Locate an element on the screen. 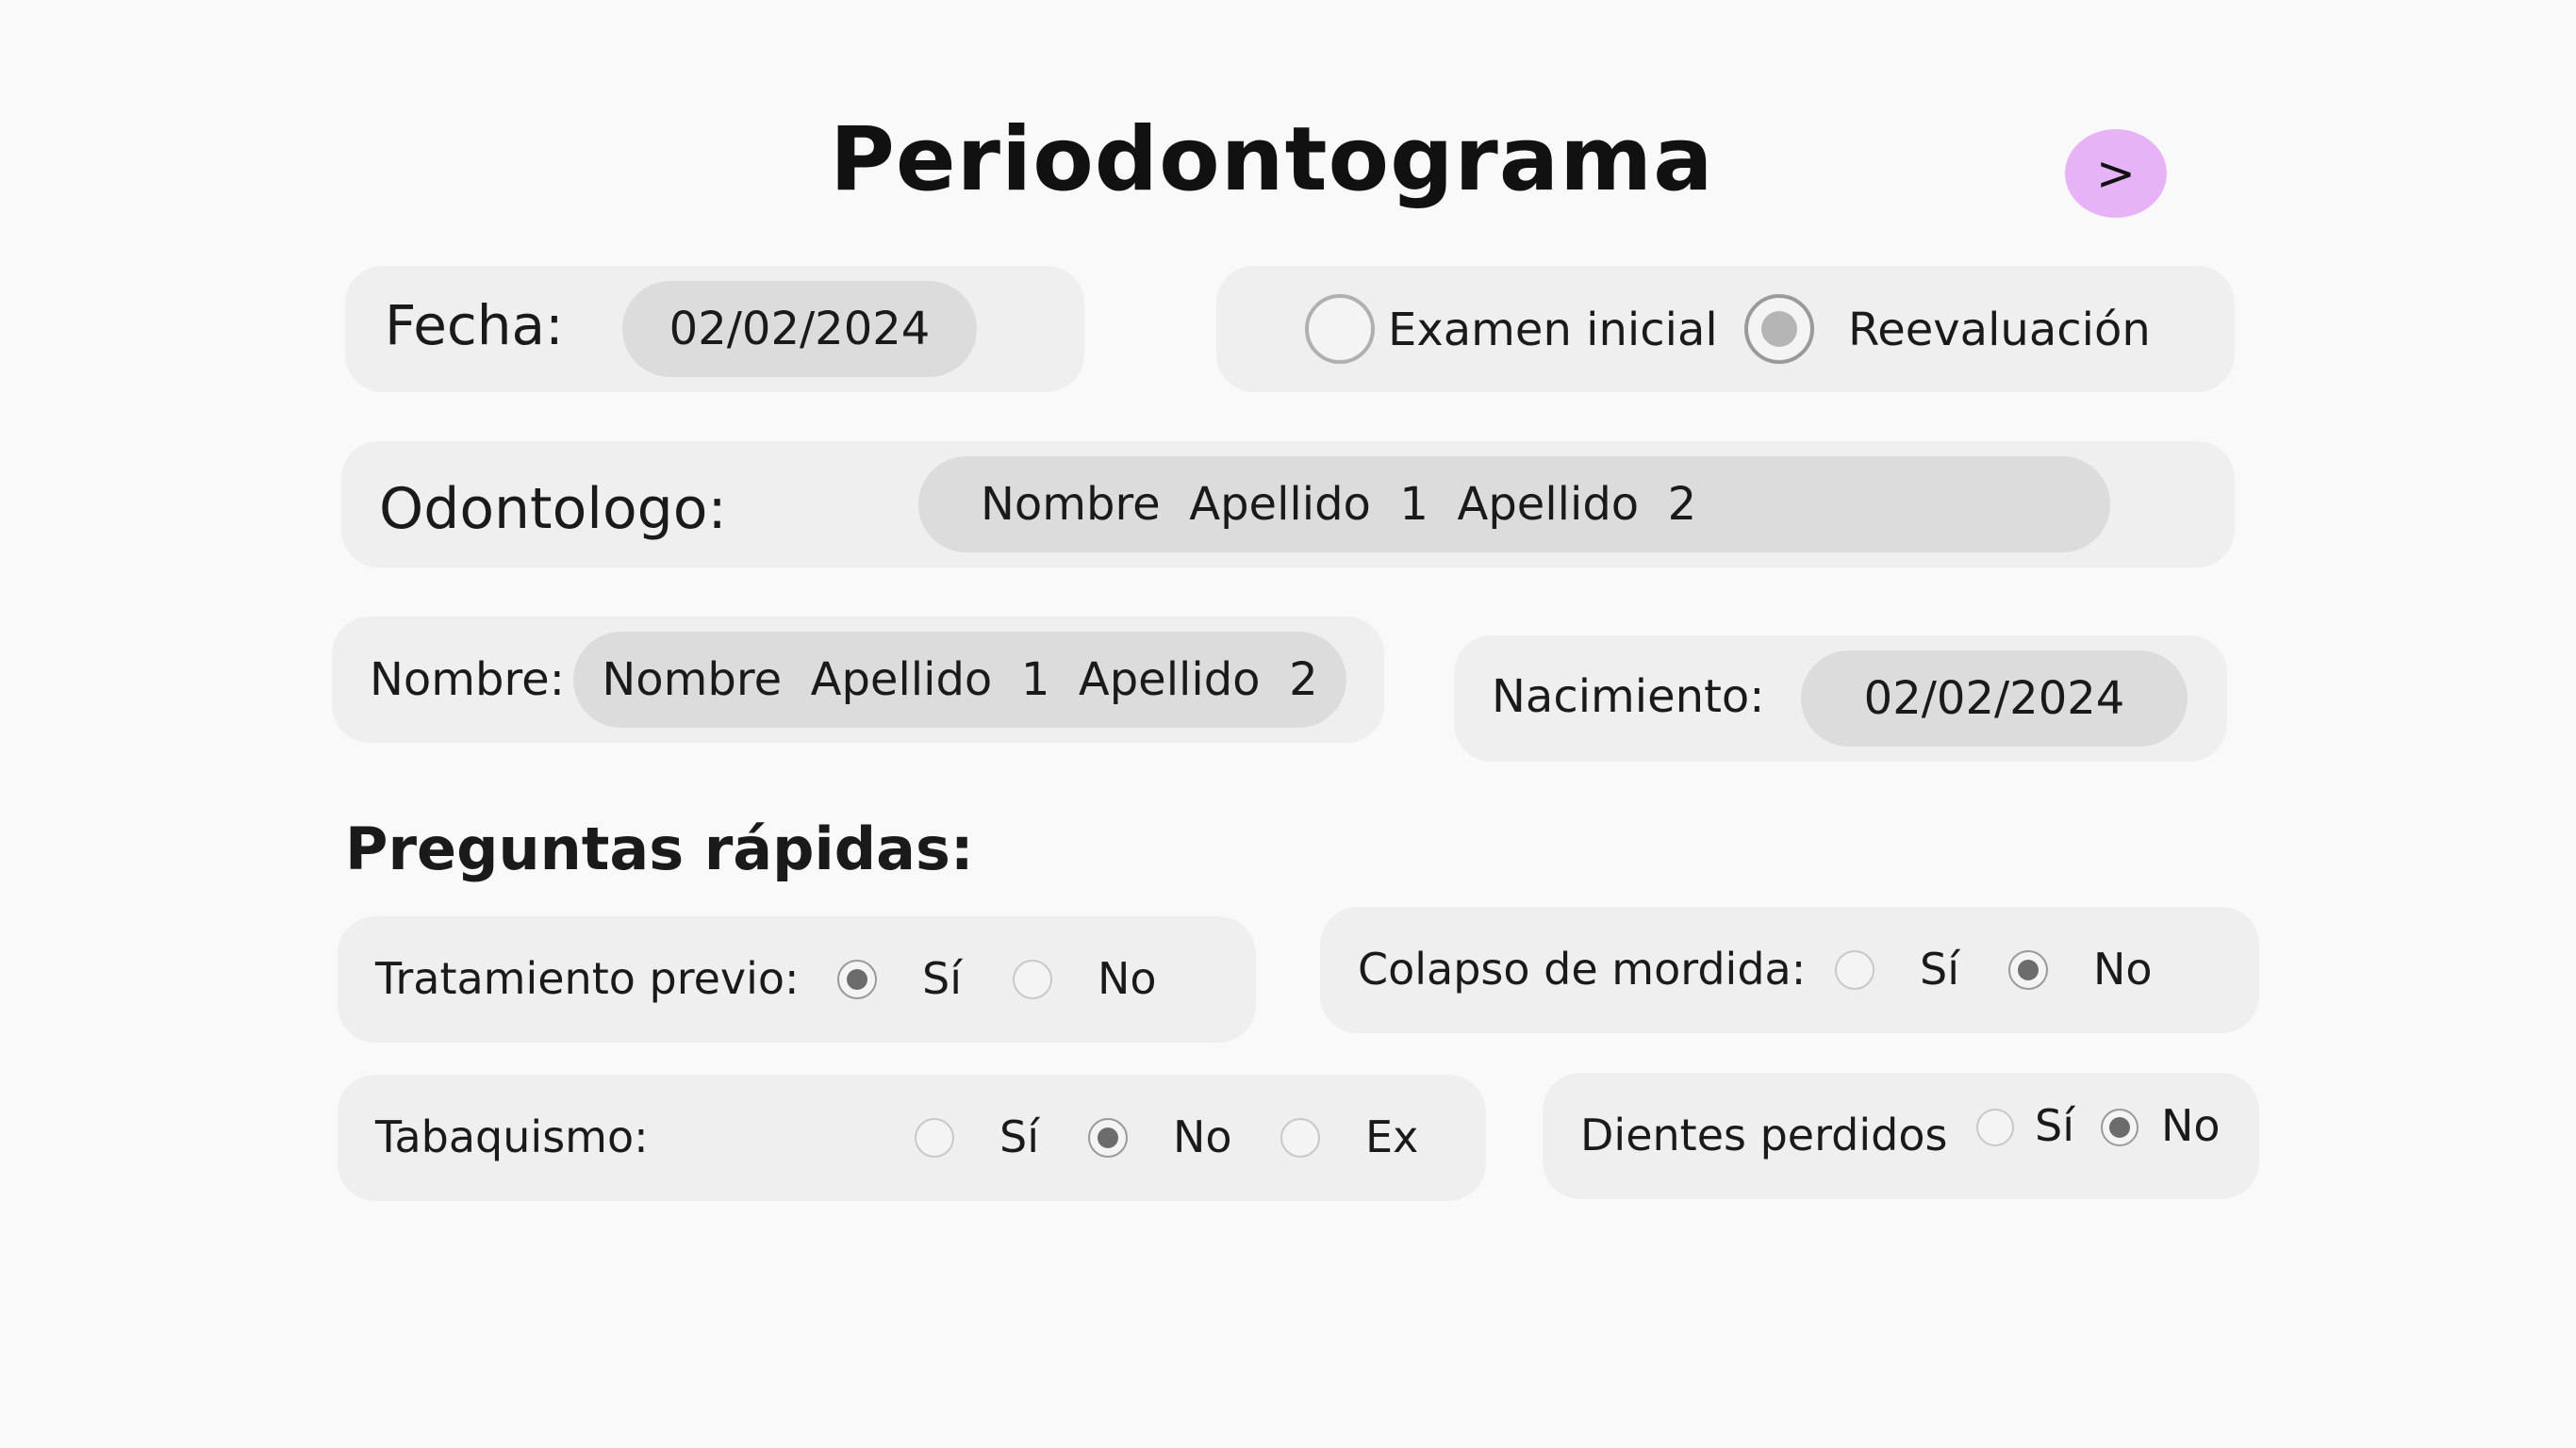 The height and width of the screenshot is (1448, 2576). next-arrow-icon: > is located at coordinates (2116, 173).